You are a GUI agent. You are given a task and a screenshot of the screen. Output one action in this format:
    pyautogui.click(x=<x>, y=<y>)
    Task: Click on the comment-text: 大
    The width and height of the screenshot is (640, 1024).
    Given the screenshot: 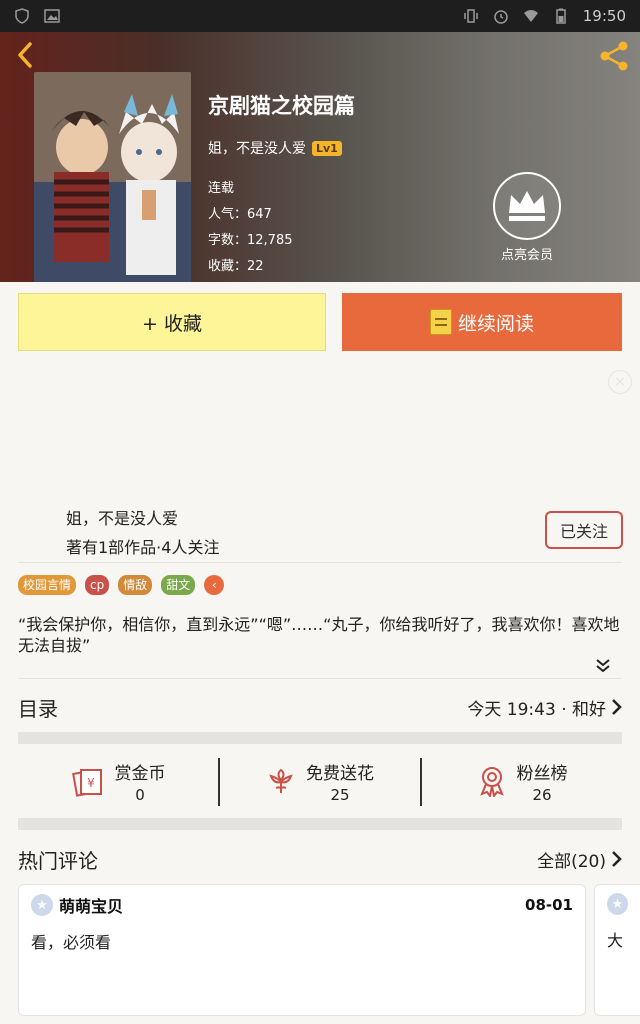 What is the action you would take?
    pyautogui.click(x=615, y=940)
    